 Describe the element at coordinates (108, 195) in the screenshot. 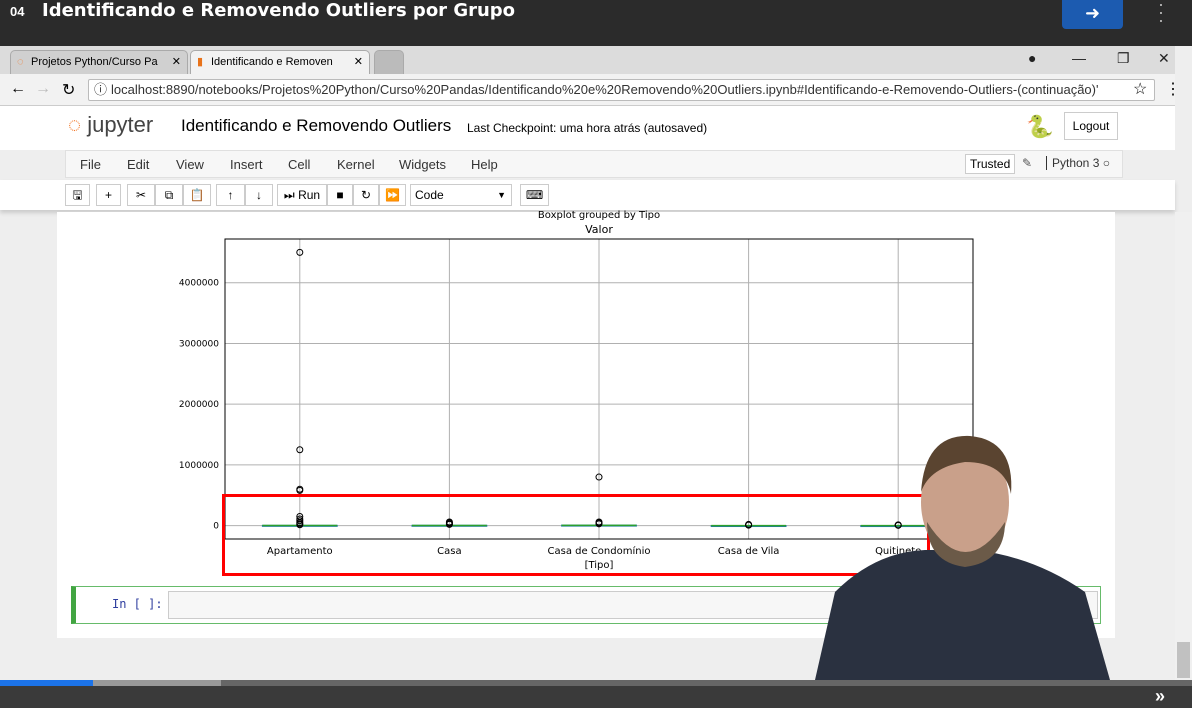

I see `insert-cell-button: +` at that location.